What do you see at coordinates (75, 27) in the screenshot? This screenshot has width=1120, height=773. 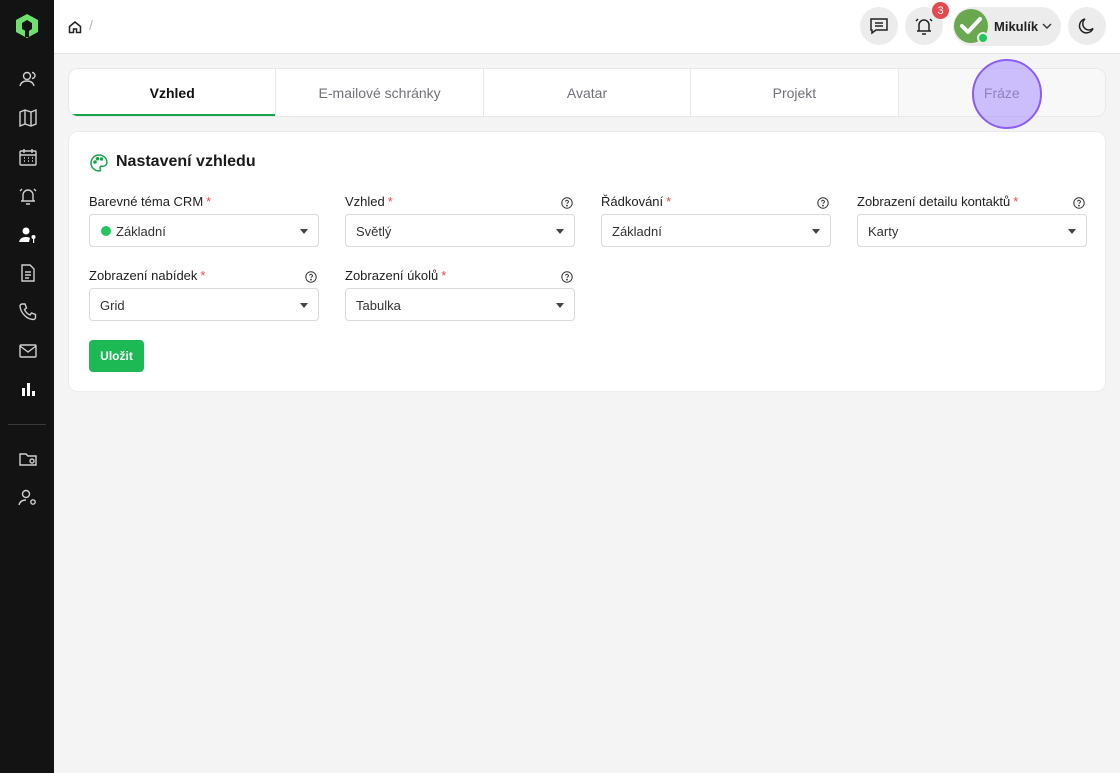 I see `home-icon` at bounding box center [75, 27].